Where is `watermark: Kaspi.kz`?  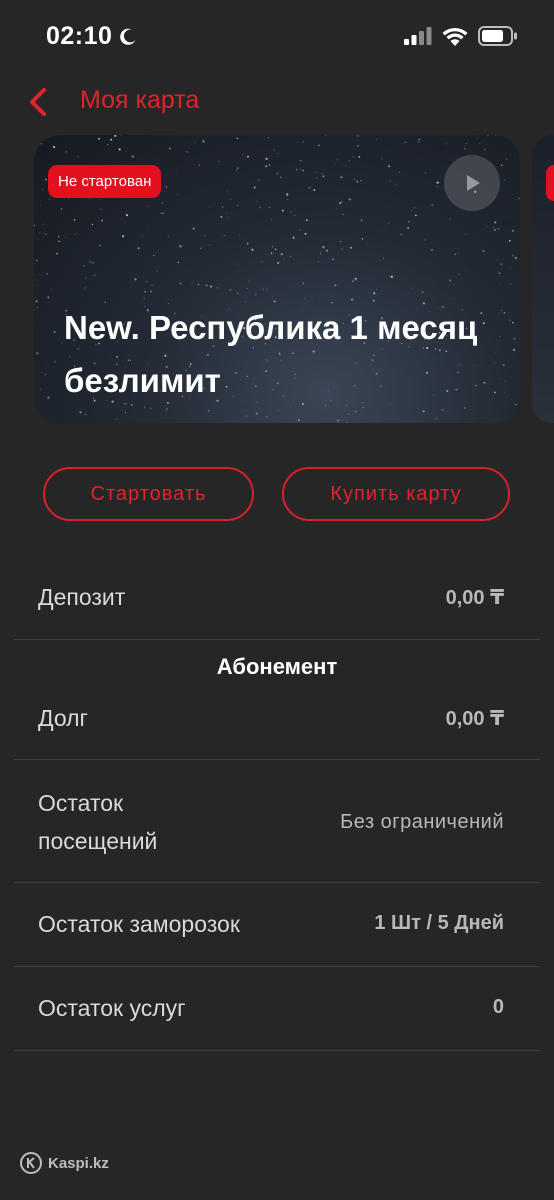 watermark: Kaspi.kz is located at coordinates (64, 1163).